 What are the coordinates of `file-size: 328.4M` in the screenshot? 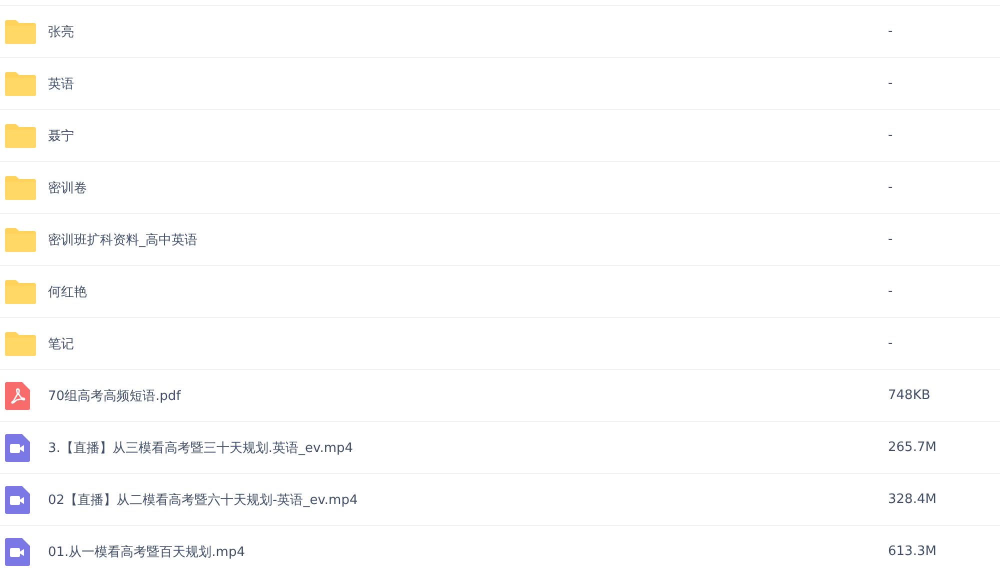 It's located at (913, 499).